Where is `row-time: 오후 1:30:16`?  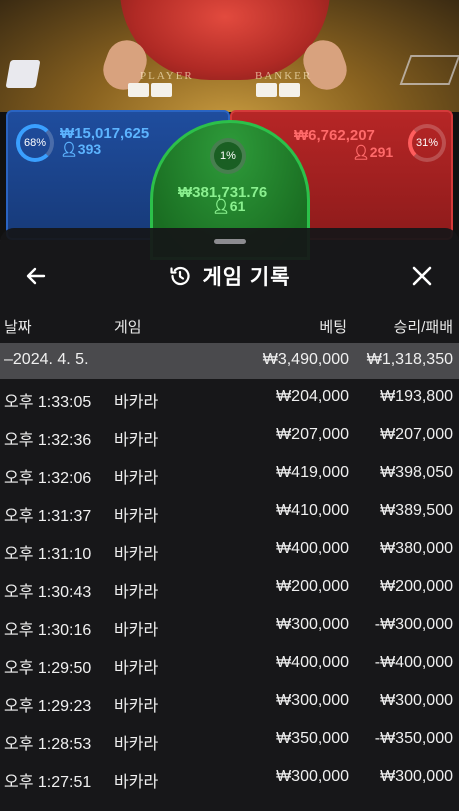 row-time: 오후 1:30:16 is located at coordinates (48, 630).